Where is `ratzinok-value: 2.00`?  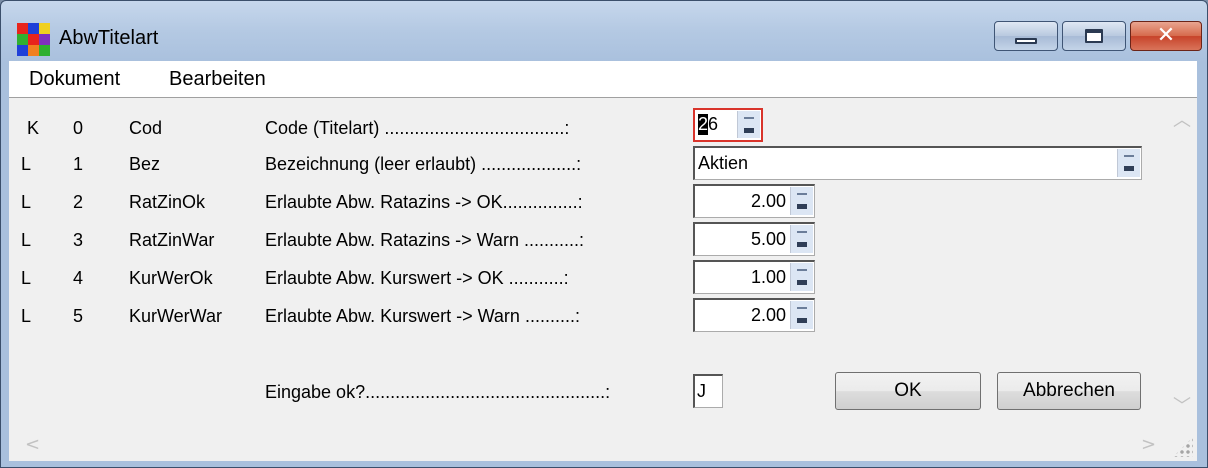
ratzinok-value: 2.00 is located at coordinates (768, 201).